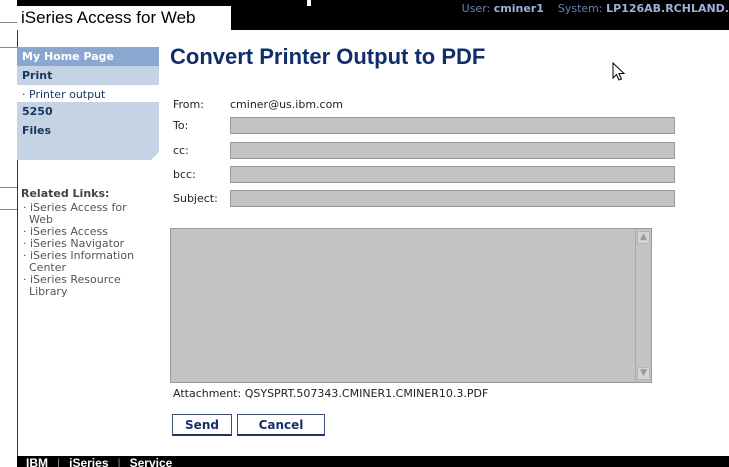 The image size is (729, 467). What do you see at coordinates (643, 305) in the screenshot?
I see `textarea-scrollbar: ▲ ▼` at bounding box center [643, 305].